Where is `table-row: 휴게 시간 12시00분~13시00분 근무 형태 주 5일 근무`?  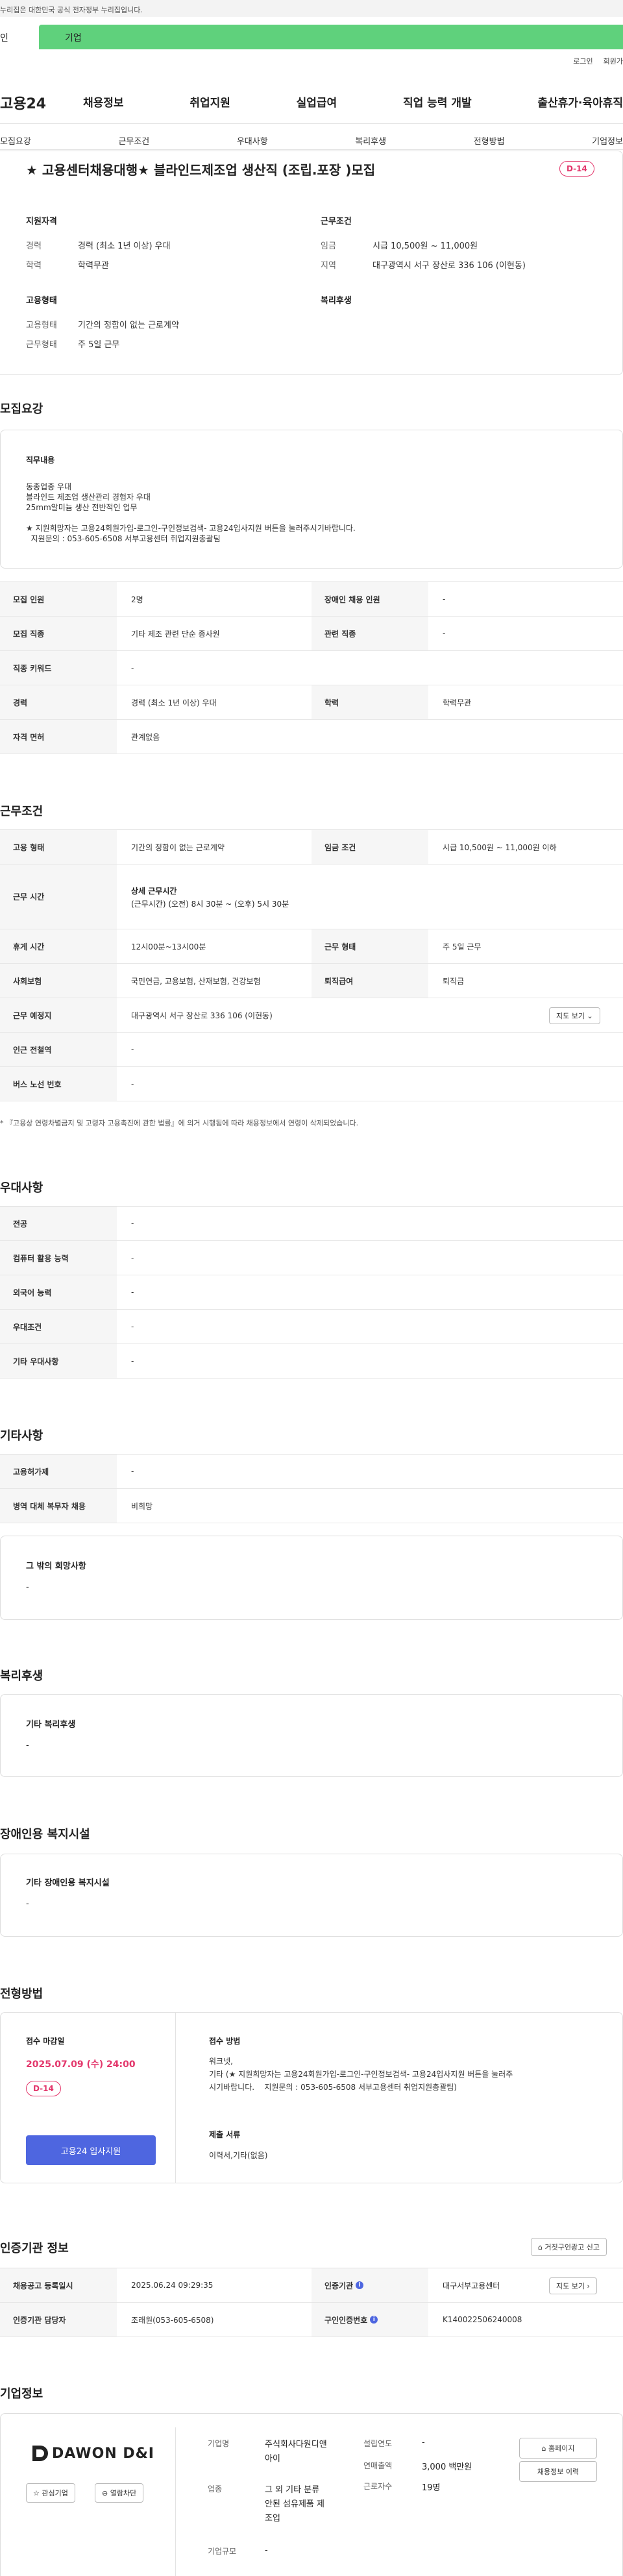
table-row: 휴게 시간 12시00분~13시00분 근무 형태 주 5일 근무 is located at coordinates (311, 946).